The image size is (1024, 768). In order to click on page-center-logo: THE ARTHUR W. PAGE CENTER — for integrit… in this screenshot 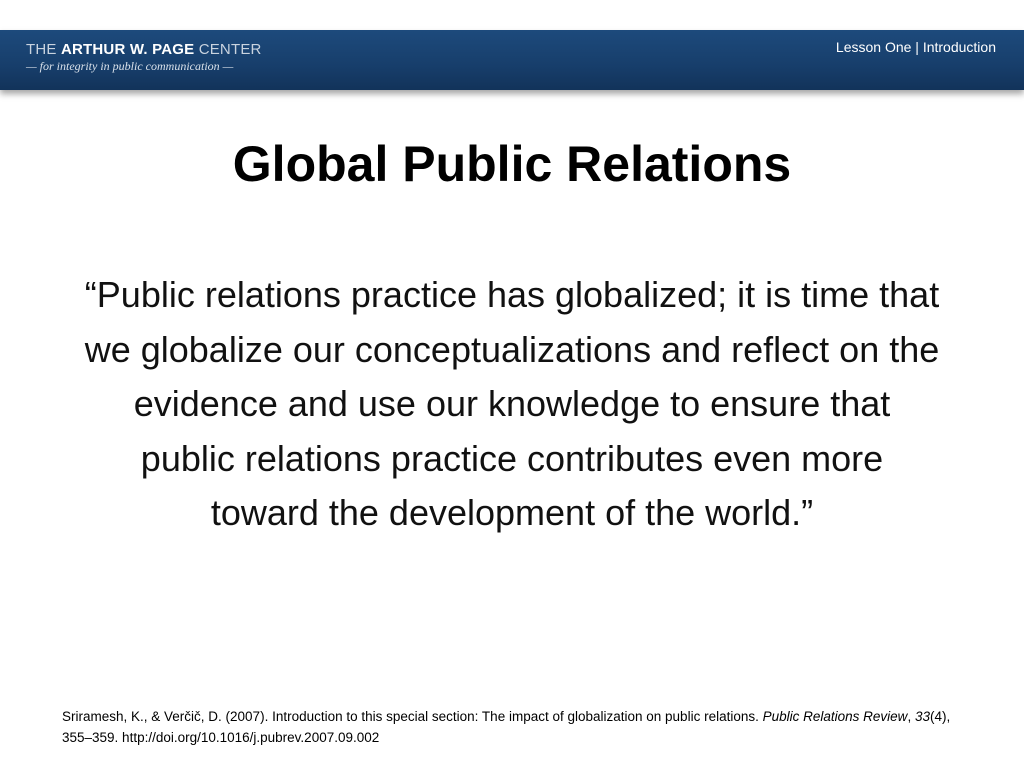, I will do `click(144, 57)`.